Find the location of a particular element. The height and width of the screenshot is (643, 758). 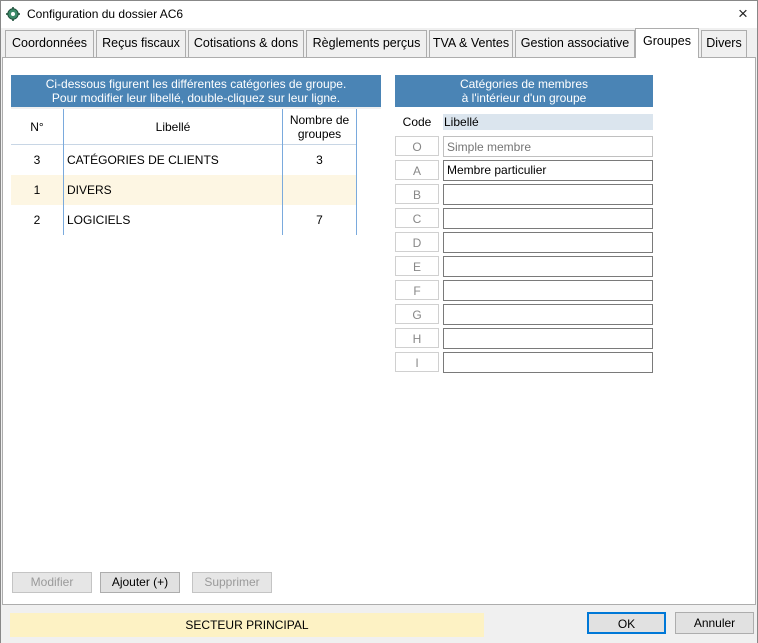

tab-groupes: Groupes is located at coordinates (667, 43).